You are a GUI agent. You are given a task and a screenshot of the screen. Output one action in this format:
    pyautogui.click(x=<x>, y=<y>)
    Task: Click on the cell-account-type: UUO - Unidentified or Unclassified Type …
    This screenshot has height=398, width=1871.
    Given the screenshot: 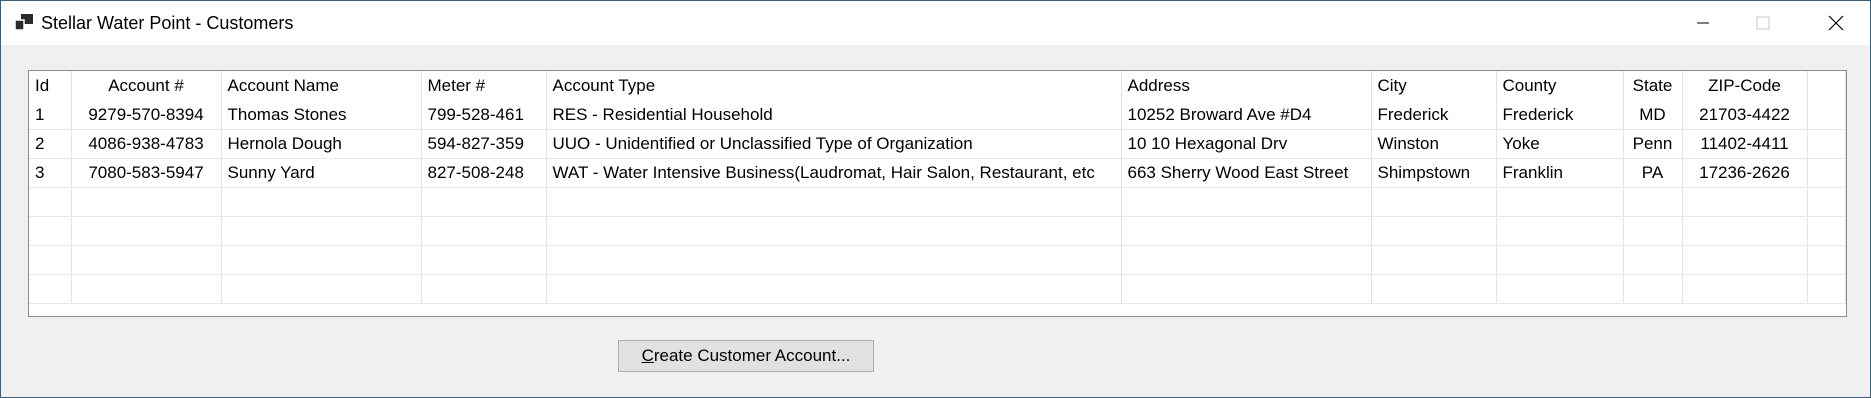 What is the action you would take?
    pyautogui.click(x=834, y=144)
    